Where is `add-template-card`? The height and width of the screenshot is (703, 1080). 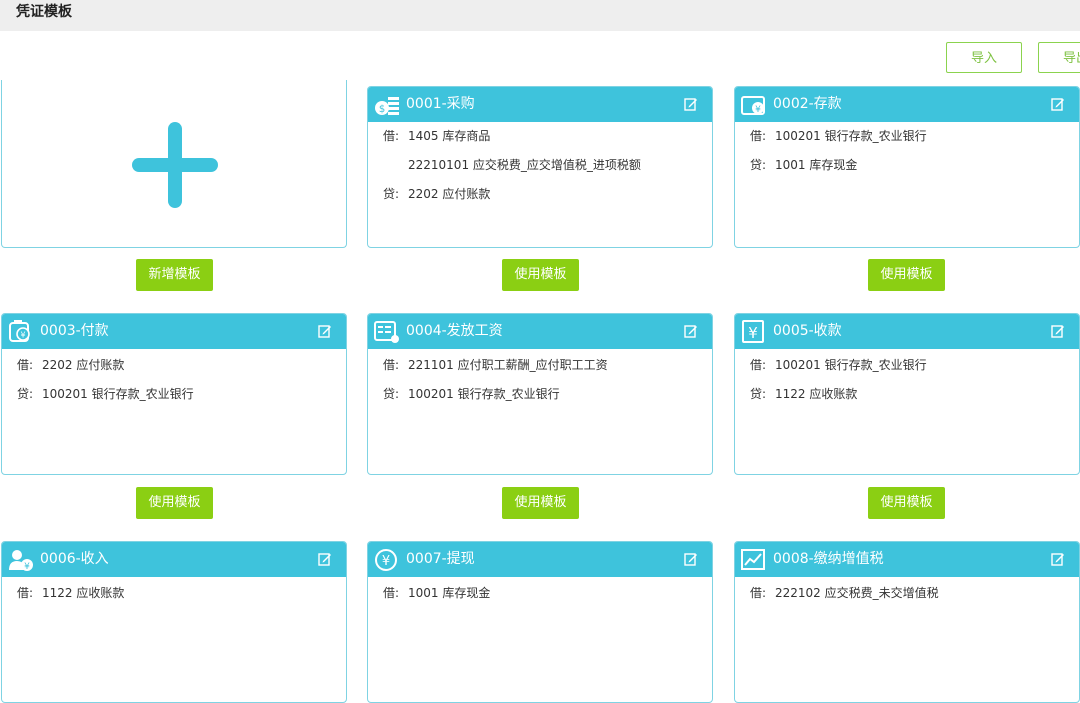
add-template-card is located at coordinates (174, 164).